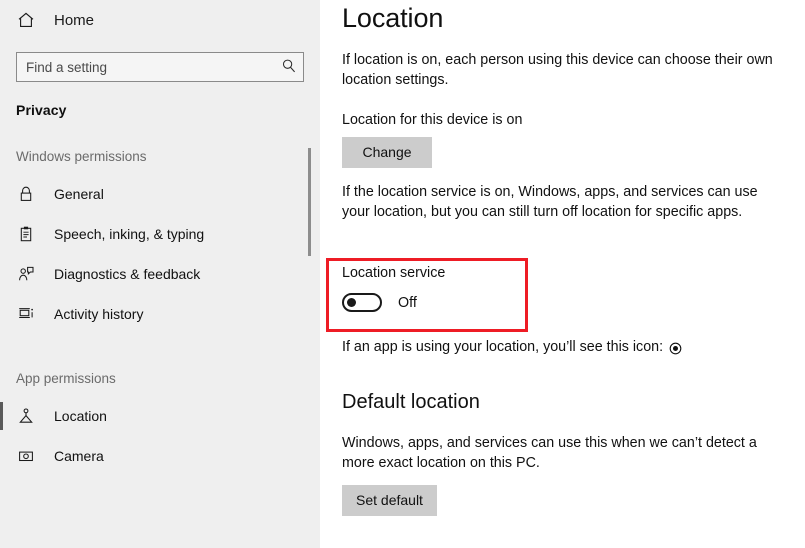  What do you see at coordinates (442, 303) in the screenshot?
I see `location-service-toggle-row: Off` at bounding box center [442, 303].